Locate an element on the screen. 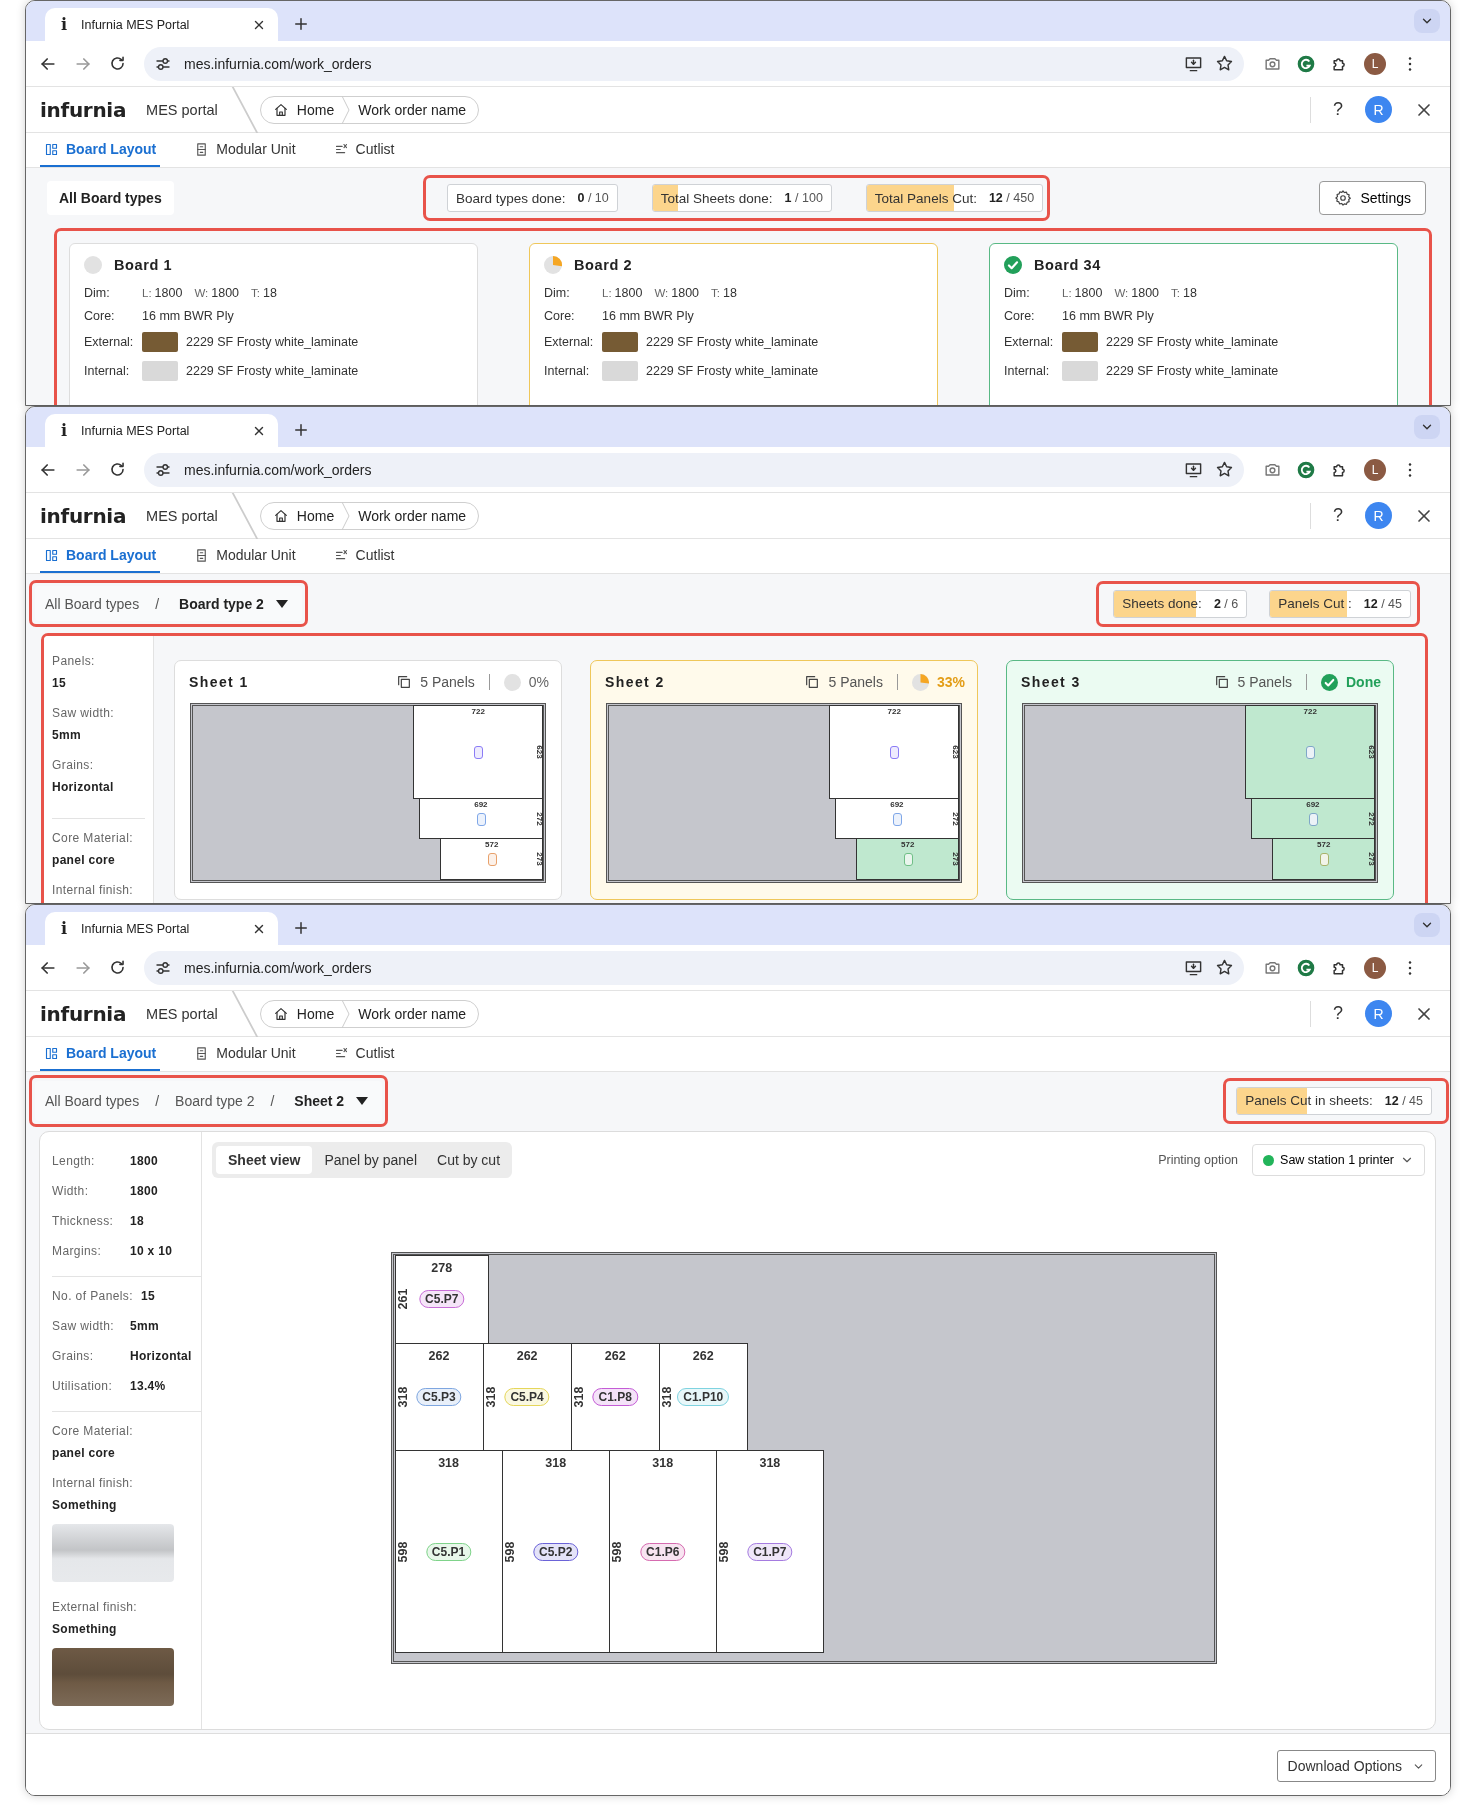 Image resolution: width=1474 pixels, height=1807 pixels. filter-chip: All Board types is located at coordinates (110, 198).